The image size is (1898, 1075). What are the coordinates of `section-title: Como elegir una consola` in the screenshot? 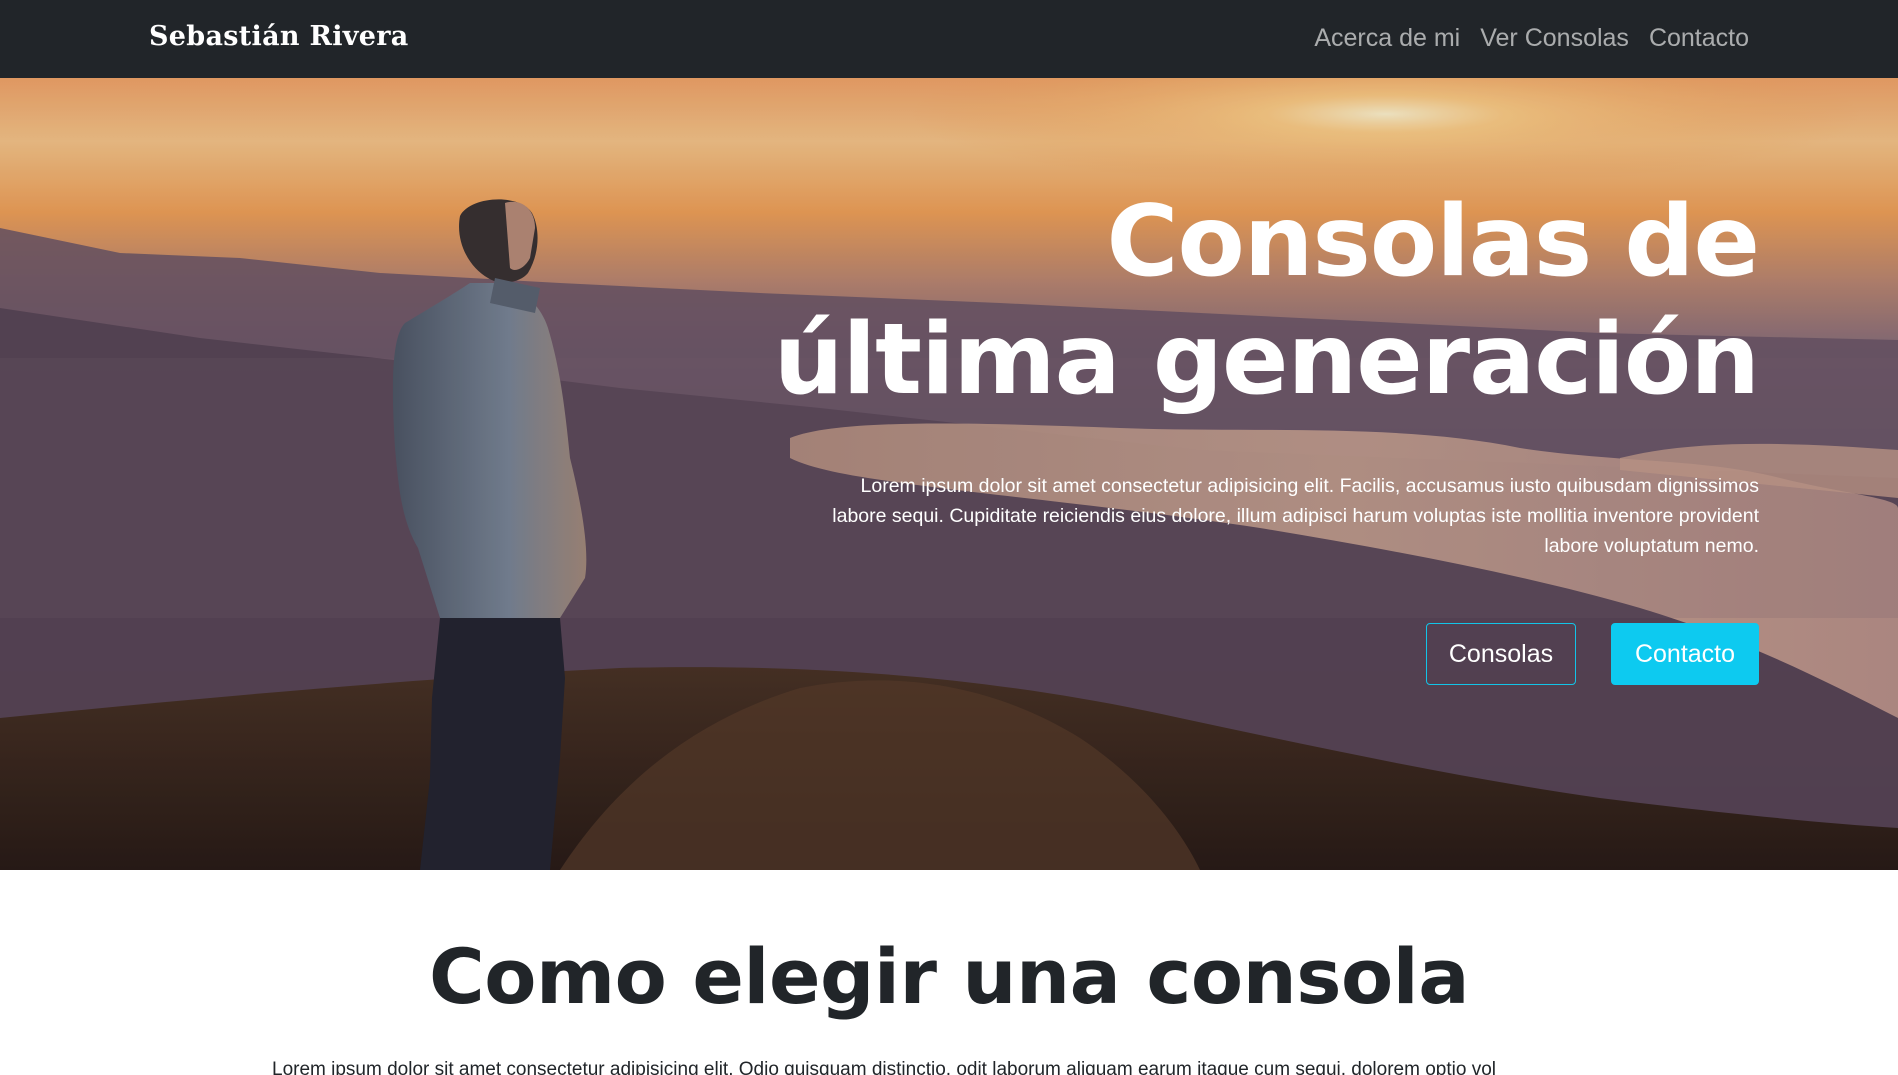 It's located at (949, 976).